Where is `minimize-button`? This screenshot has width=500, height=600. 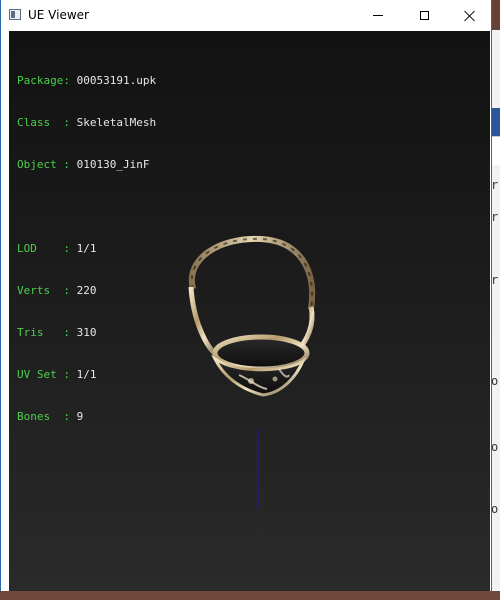
minimize-button is located at coordinates (378, 15).